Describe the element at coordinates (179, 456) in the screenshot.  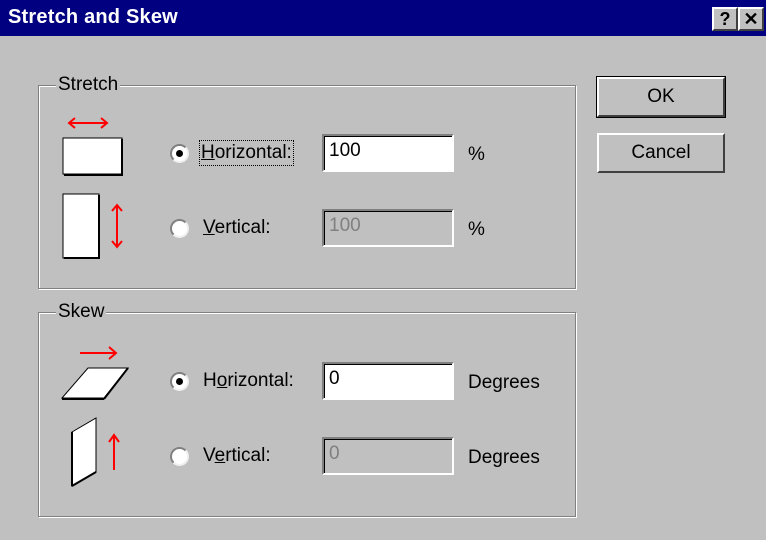
I see `skew-vertical-radio` at that location.